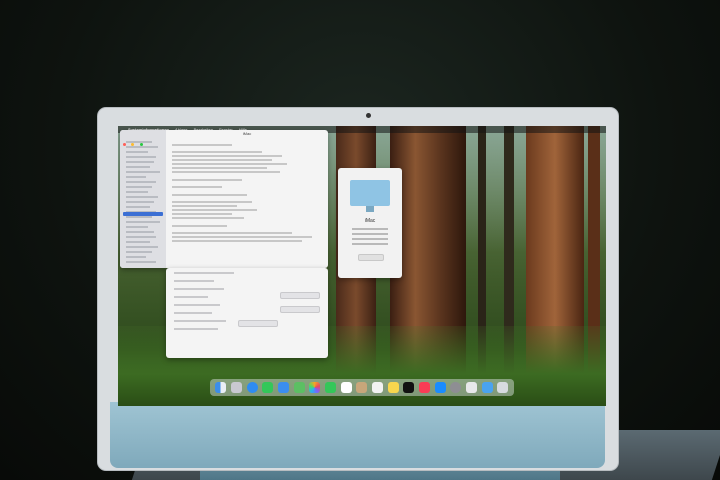  What do you see at coordinates (368, 115) in the screenshot?
I see `camera-icon` at bounding box center [368, 115].